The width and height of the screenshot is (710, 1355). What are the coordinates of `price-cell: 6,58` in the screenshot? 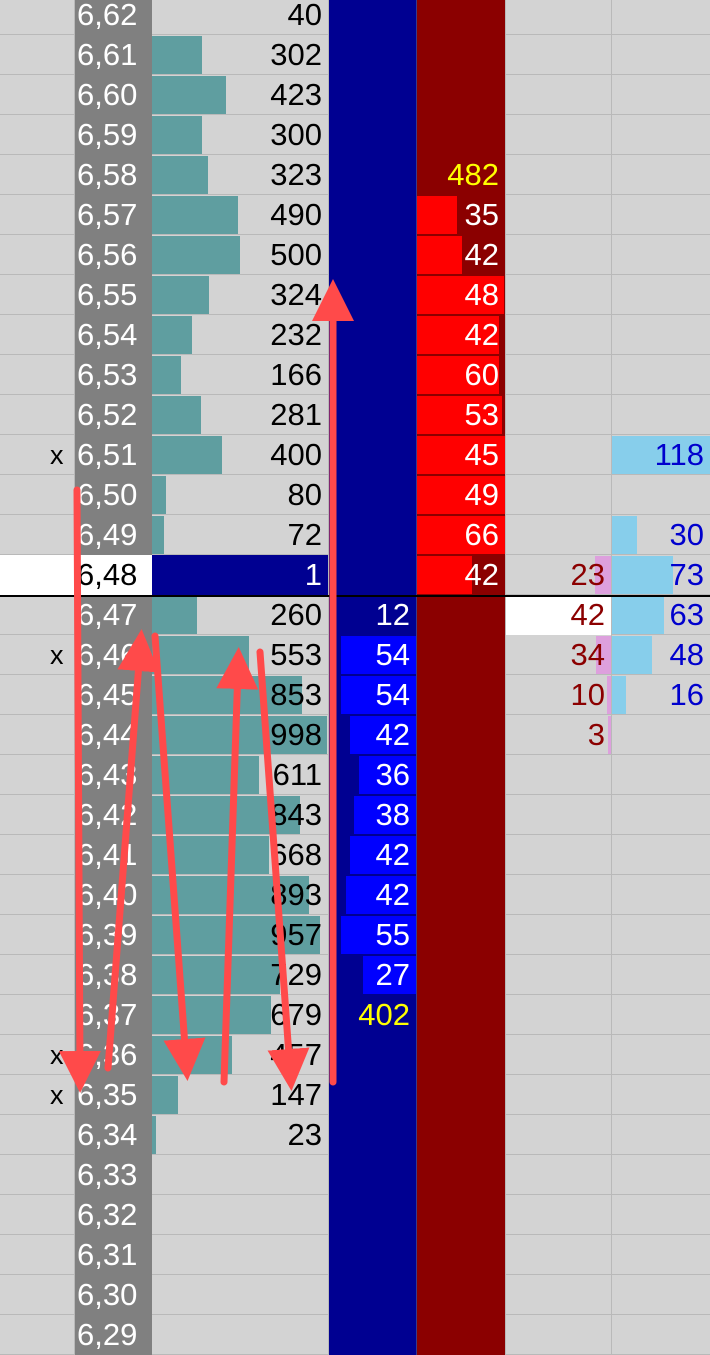 It's located at (113, 175).